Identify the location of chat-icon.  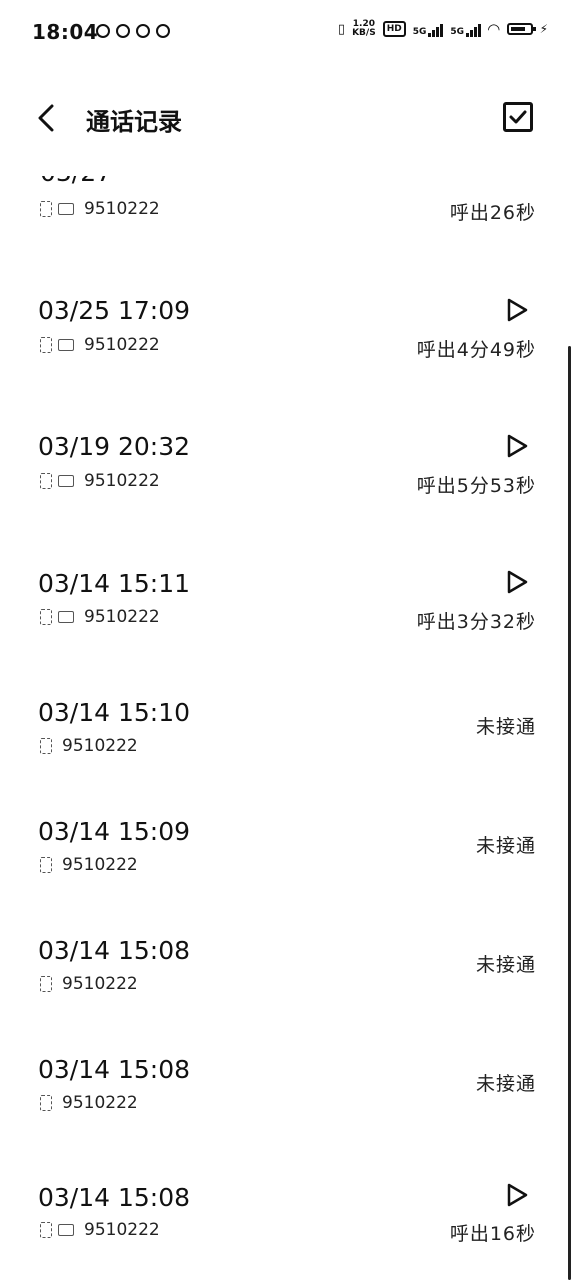
(143, 31).